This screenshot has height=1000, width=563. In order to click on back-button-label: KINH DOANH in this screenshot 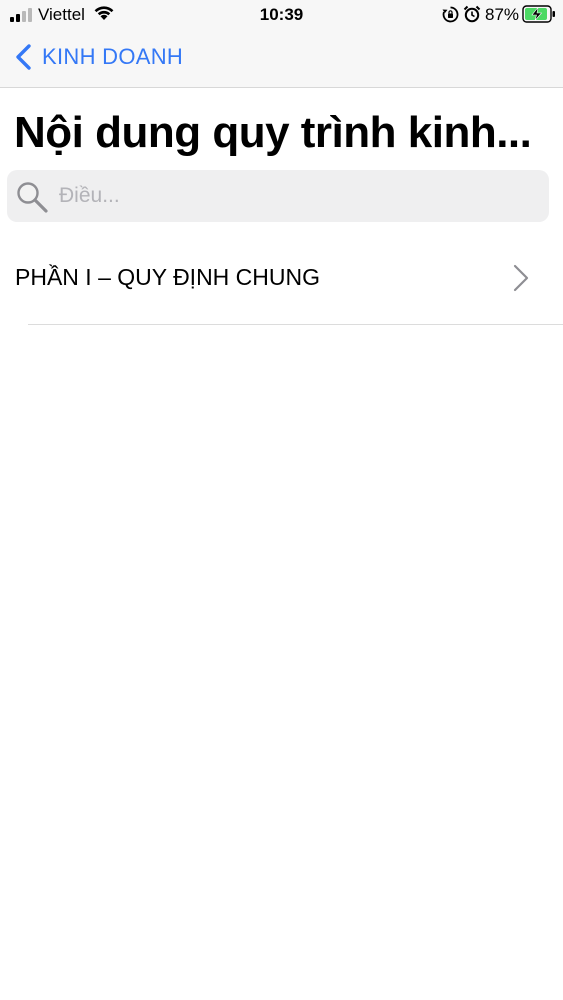, I will do `click(113, 56)`.